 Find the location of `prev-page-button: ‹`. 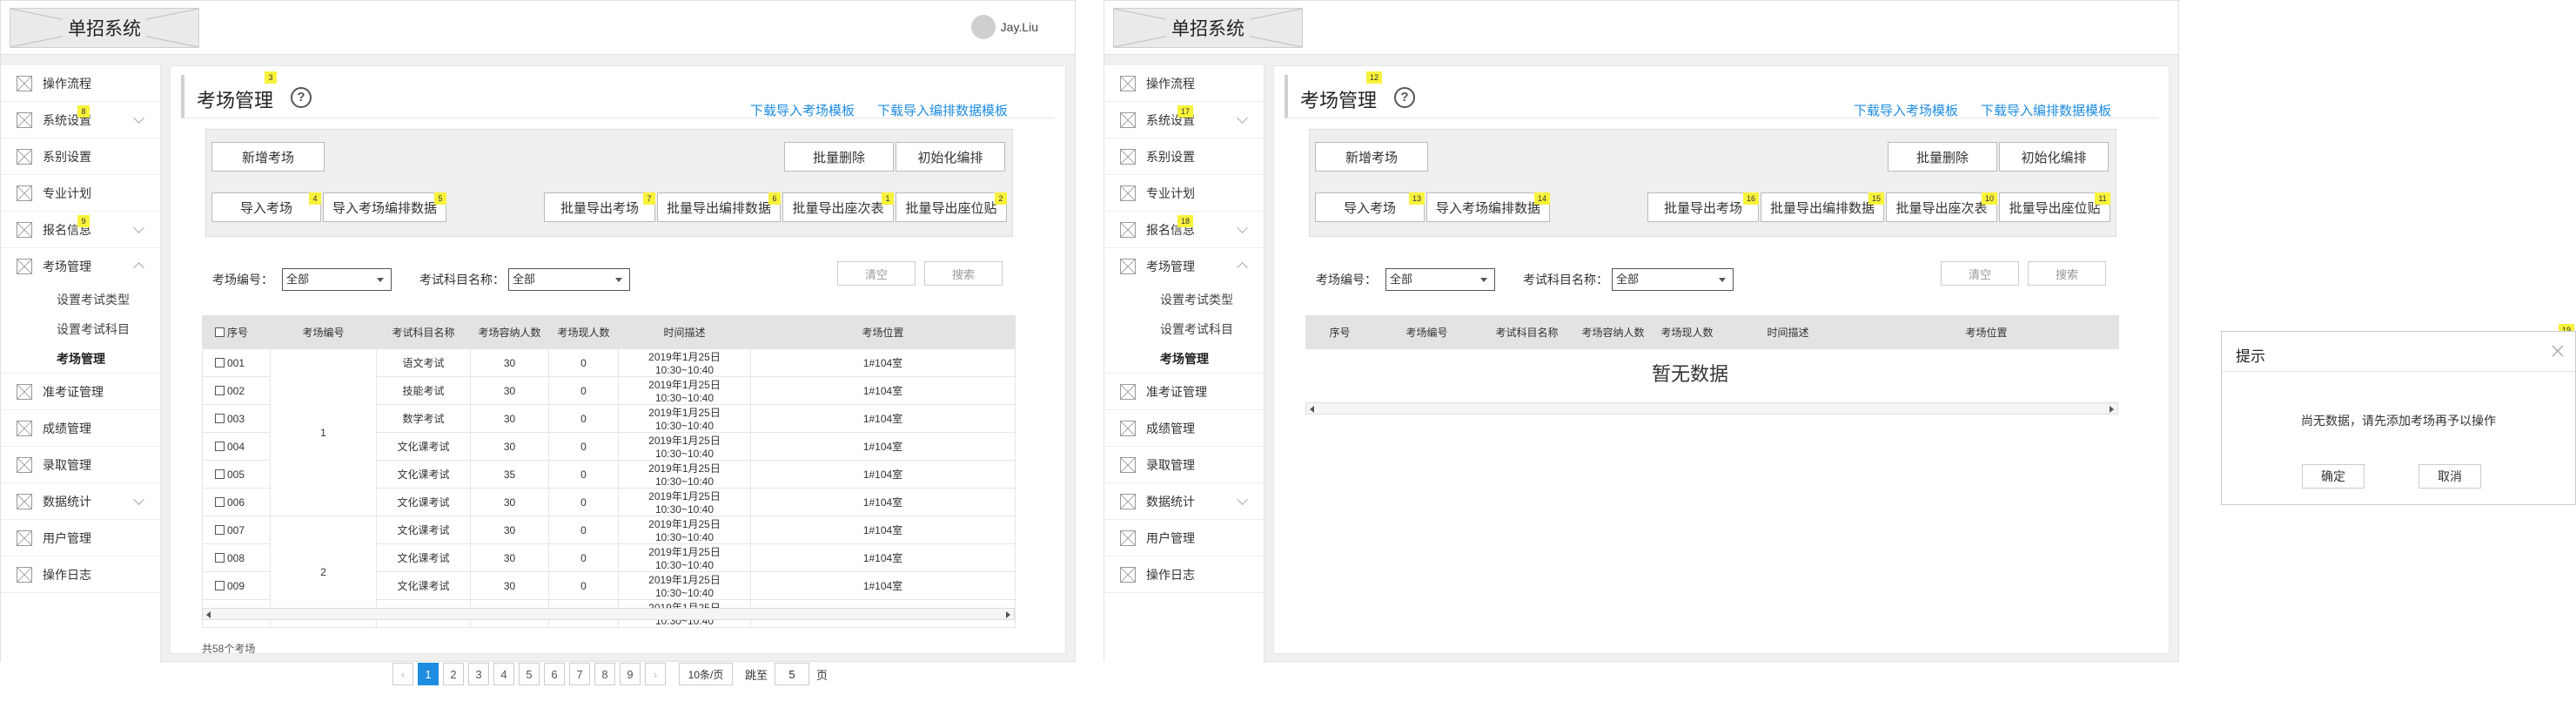

prev-page-button: ‹ is located at coordinates (402, 674).